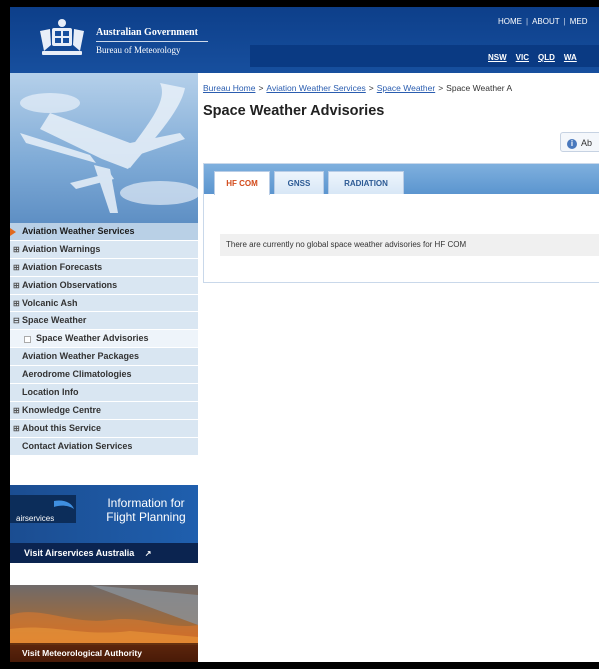 The height and width of the screenshot is (669, 599). Describe the element at coordinates (148, 553) in the screenshot. I see `external-link-icon: ↗` at that location.